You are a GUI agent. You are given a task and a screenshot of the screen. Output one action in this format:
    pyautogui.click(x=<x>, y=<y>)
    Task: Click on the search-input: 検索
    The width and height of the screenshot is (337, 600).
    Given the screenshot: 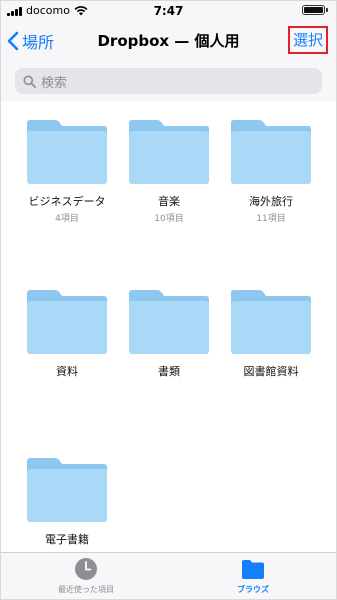 What is the action you would take?
    pyautogui.click(x=168, y=81)
    